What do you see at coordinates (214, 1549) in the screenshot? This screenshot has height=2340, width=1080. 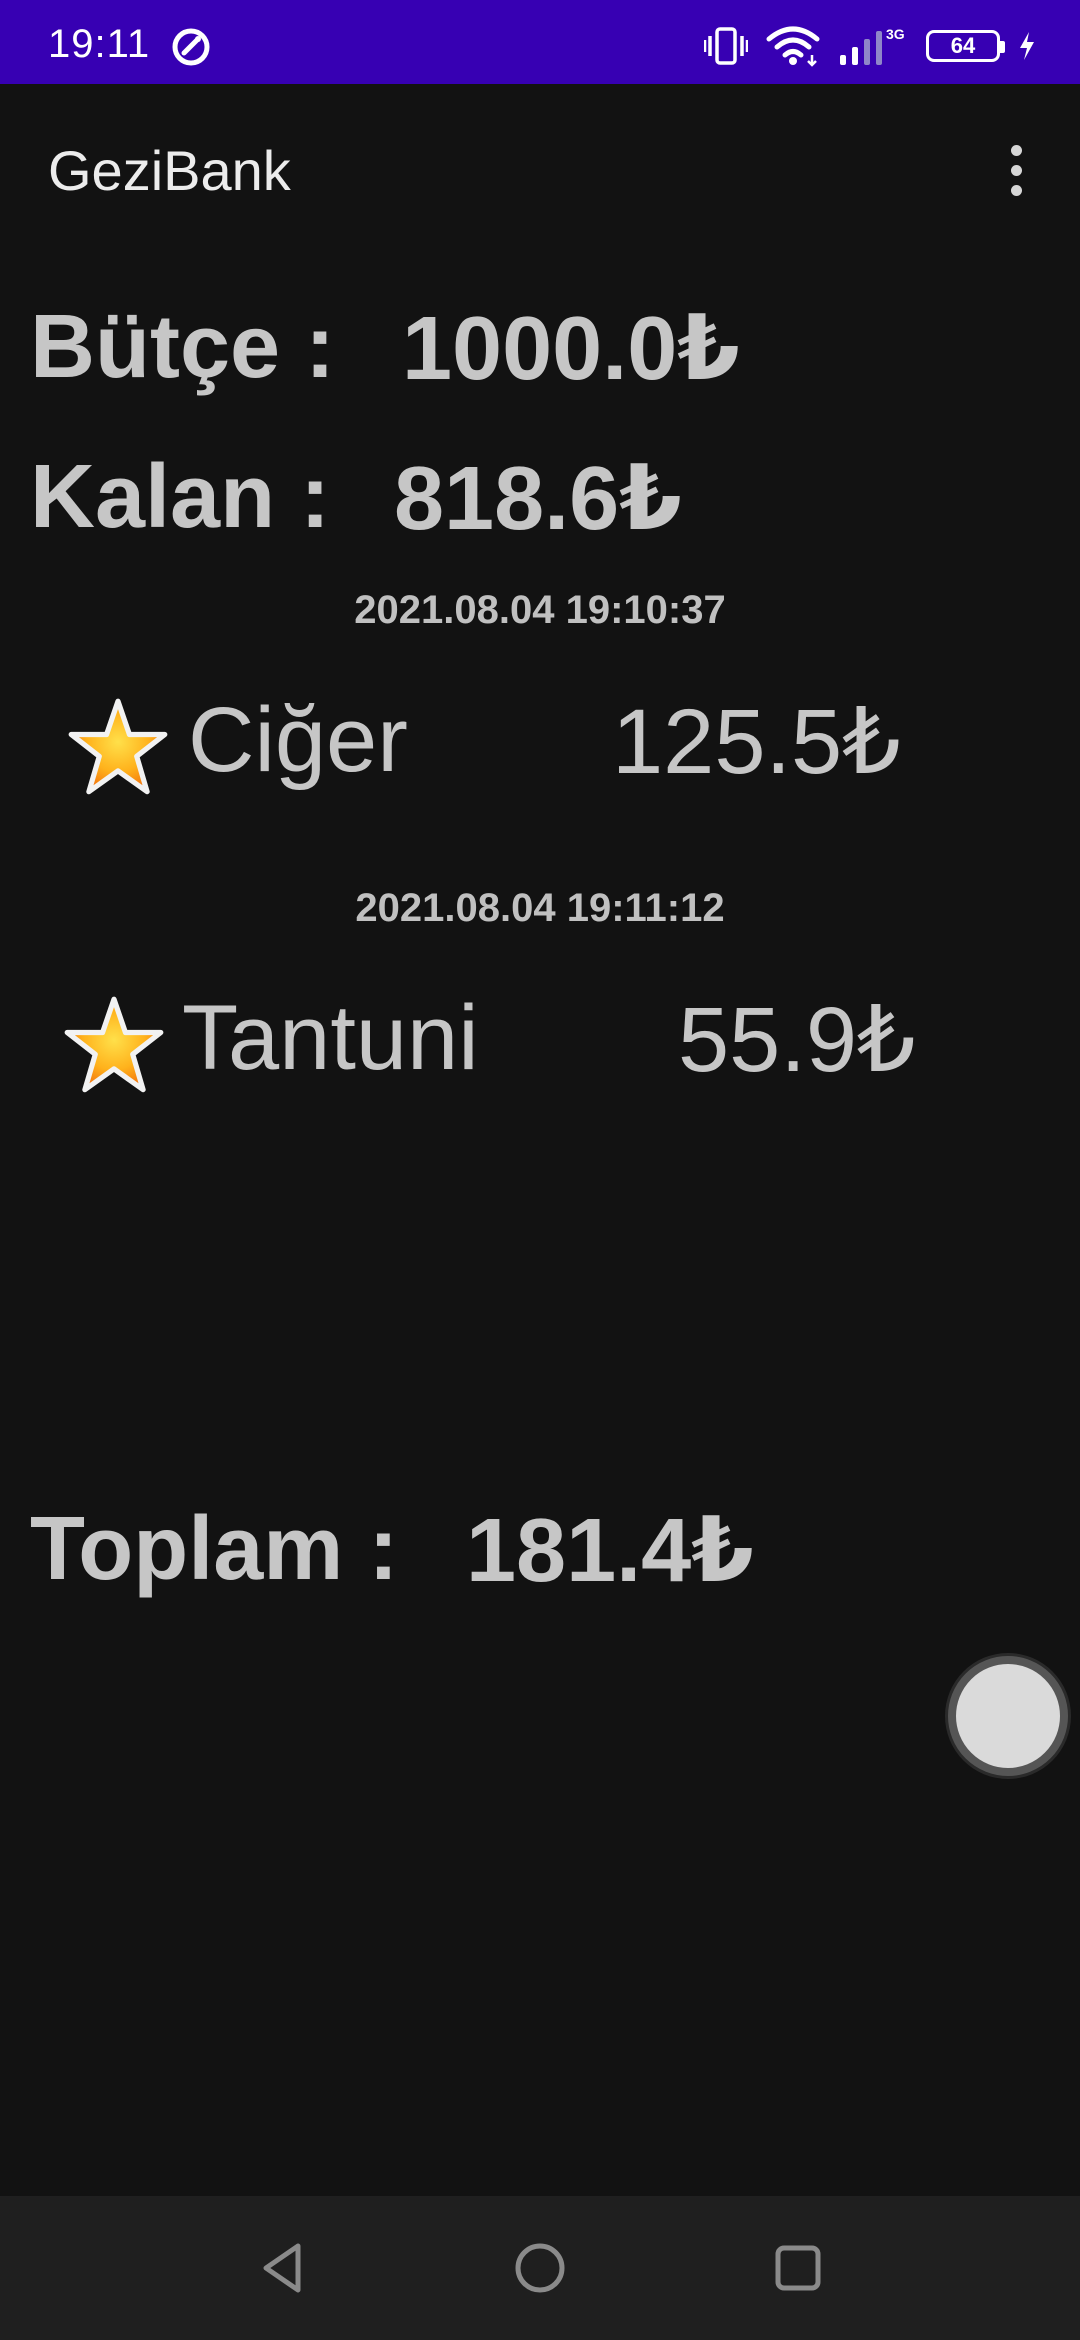 I see `total-label: Toplam :` at bounding box center [214, 1549].